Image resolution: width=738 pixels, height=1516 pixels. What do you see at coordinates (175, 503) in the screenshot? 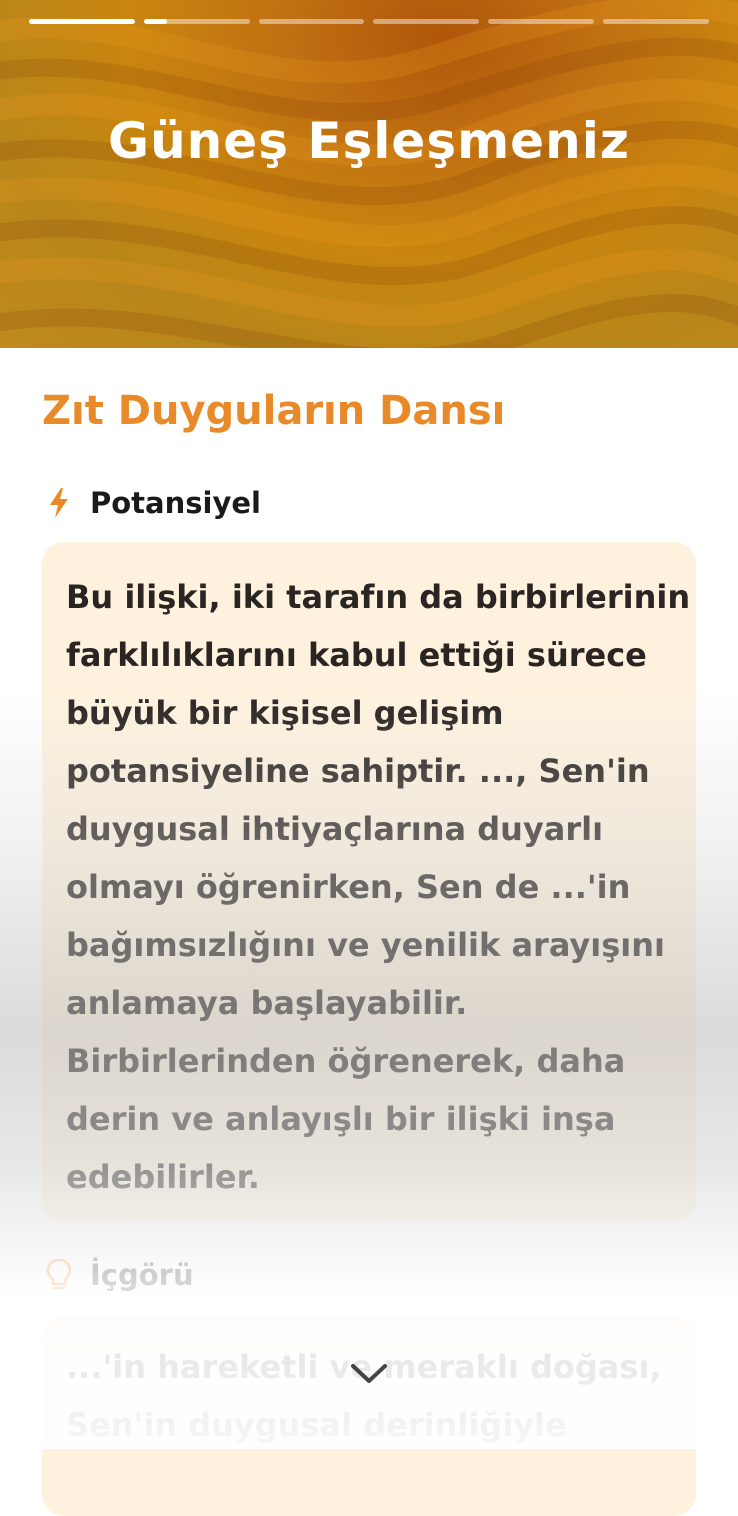
I see `potential-label: Potansiyel` at bounding box center [175, 503].